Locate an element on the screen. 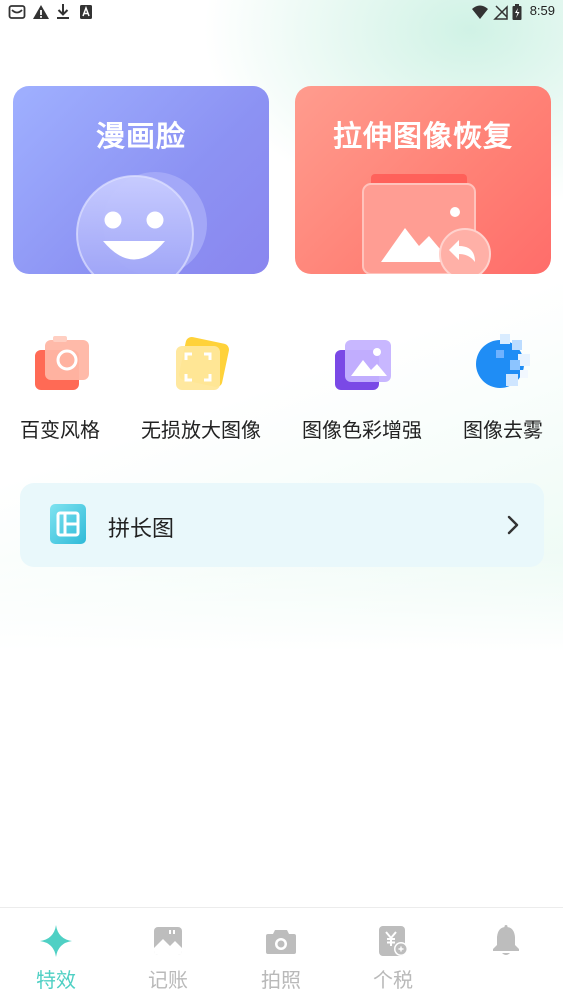 This screenshot has width=563, height=1003. stretch-restore-card-title: 拉伸图像恢复 is located at coordinates (422, 136).